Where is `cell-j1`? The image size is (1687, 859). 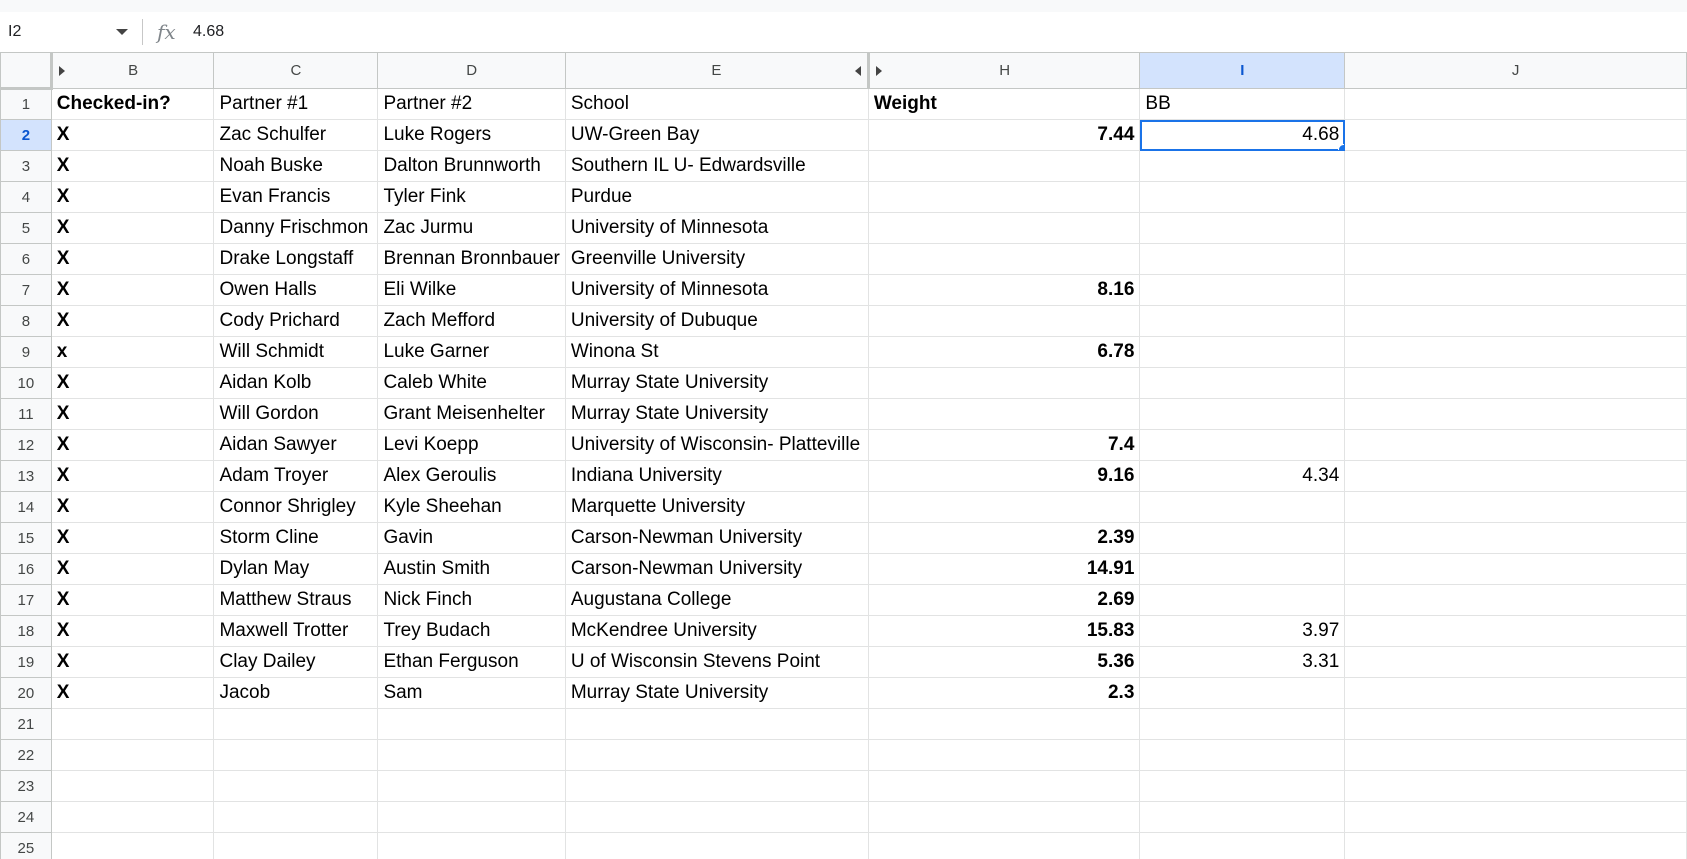
cell-j1 is located at coordinates (1515, 104).